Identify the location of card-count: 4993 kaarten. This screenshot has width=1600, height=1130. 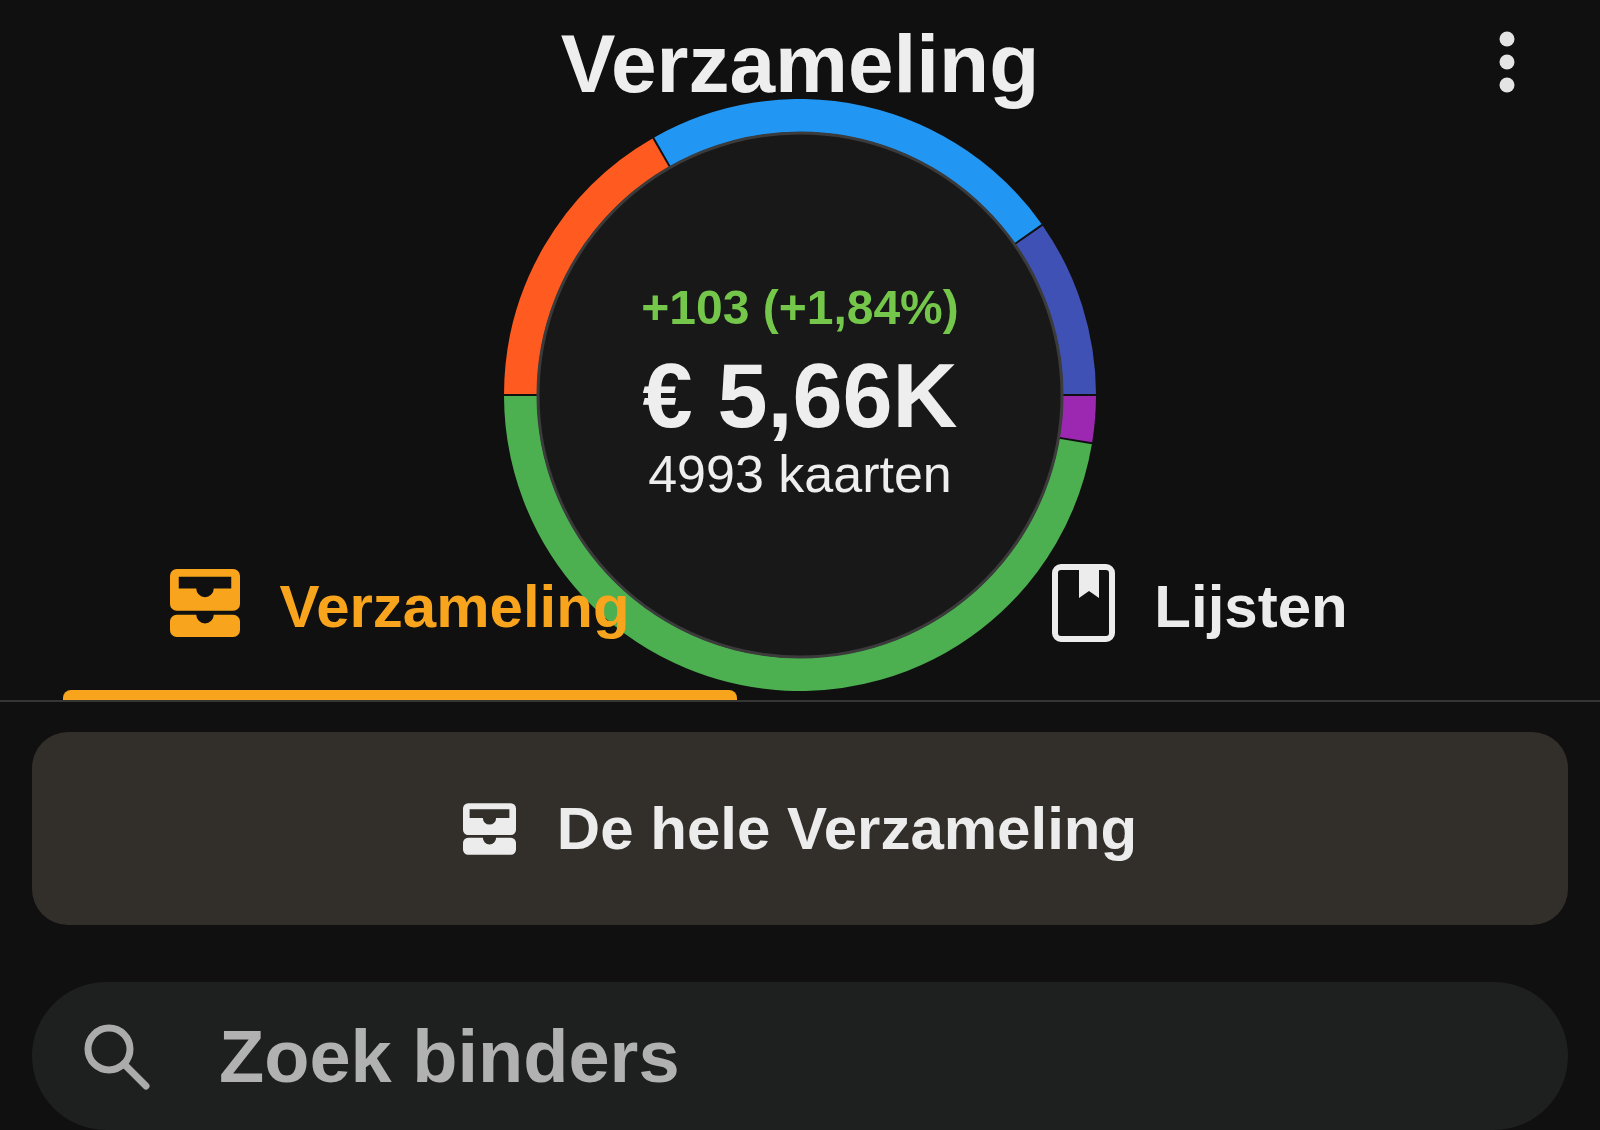
(800, 474).